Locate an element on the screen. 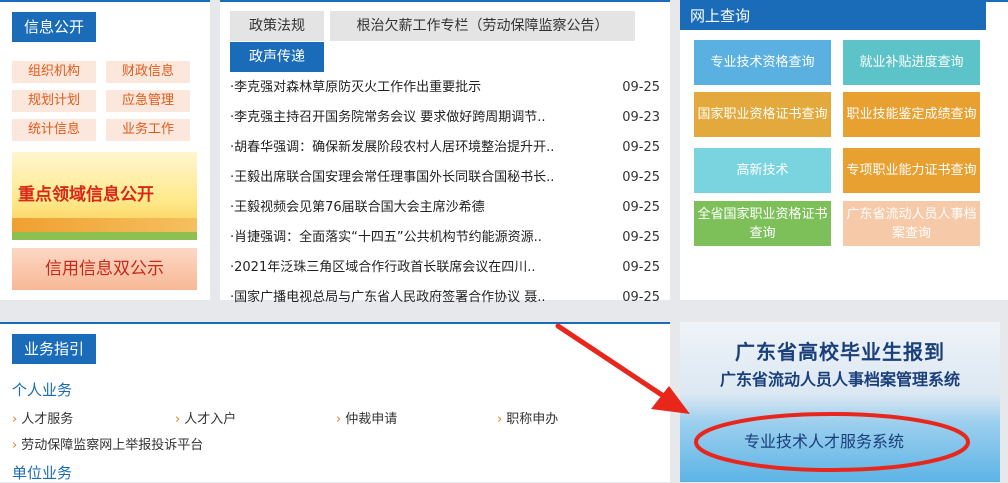 Image resolution: width=1008 pixels, height=483 pixels. news-title: ·王毅出席联合国安理会常任理事国外长同联合国秘书长.. is located at coordinates (405, 178).